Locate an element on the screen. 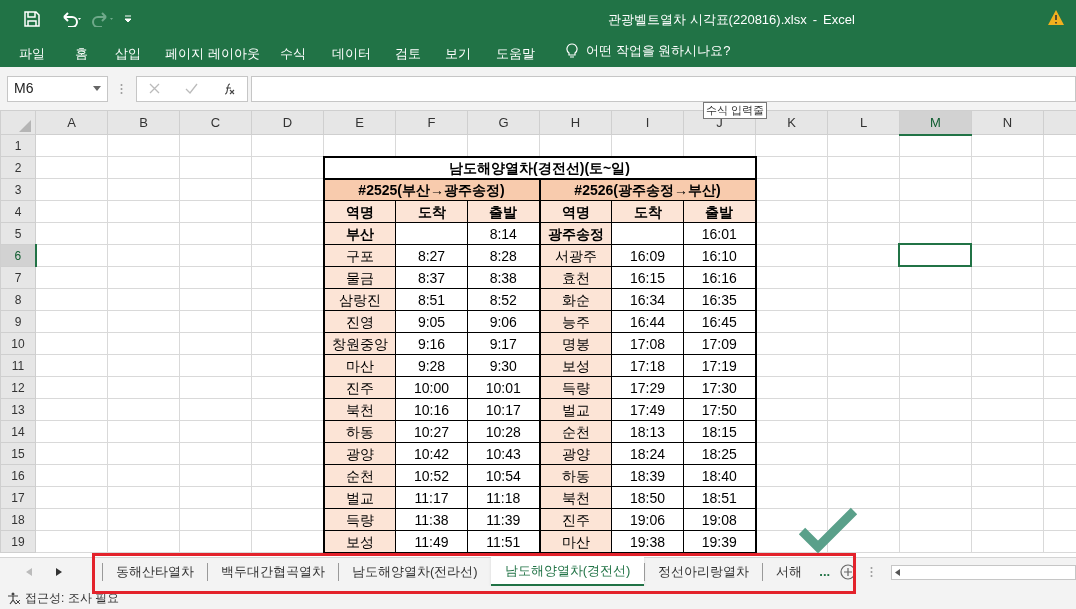 The image size is (1076, 609). lightbulb-icon is located at coordinates (572, 50).